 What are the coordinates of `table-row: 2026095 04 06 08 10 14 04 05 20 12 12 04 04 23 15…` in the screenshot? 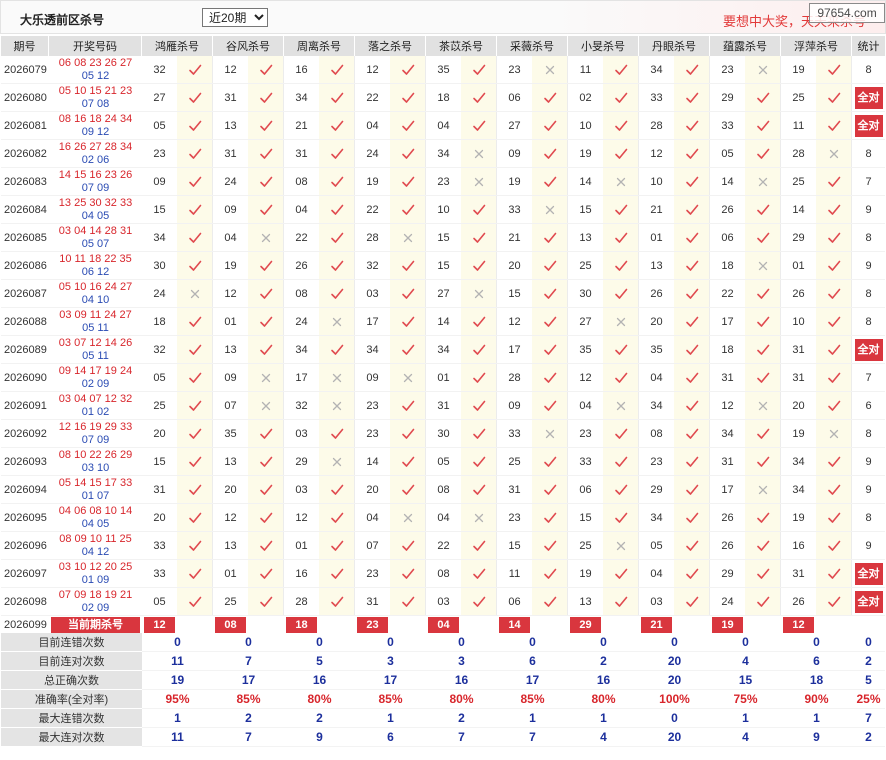 It's located at (443, 518).